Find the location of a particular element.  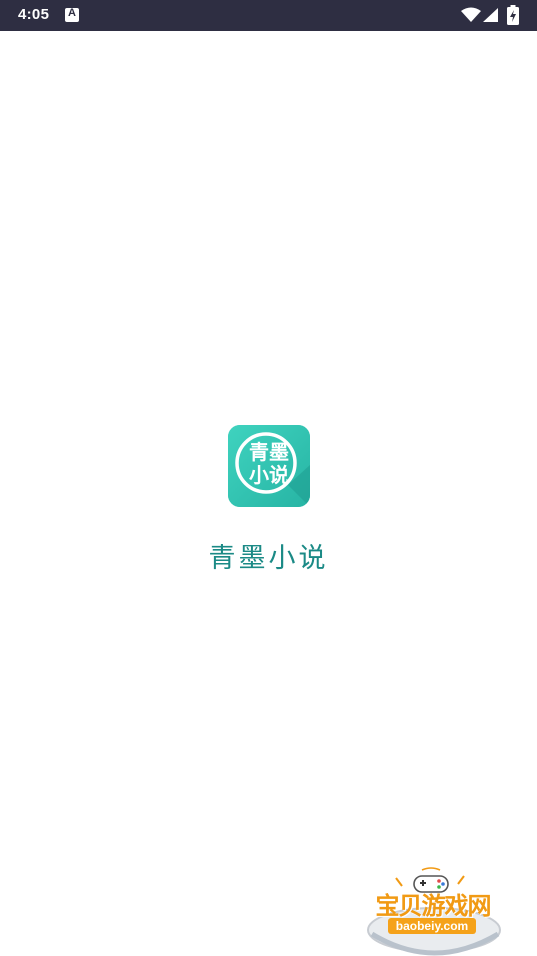

watermark: 宝贝游戏网 baobeiy.com is located at coordinates (431, 908).